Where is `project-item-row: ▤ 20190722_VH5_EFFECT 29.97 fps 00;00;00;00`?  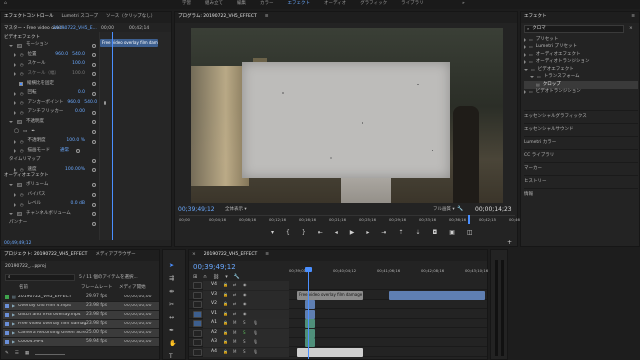
project-item-row: ▤ 20190722_VH5_EFFECT 29.97 fps 00;00;00;00 is located at coordinates (81, 297).